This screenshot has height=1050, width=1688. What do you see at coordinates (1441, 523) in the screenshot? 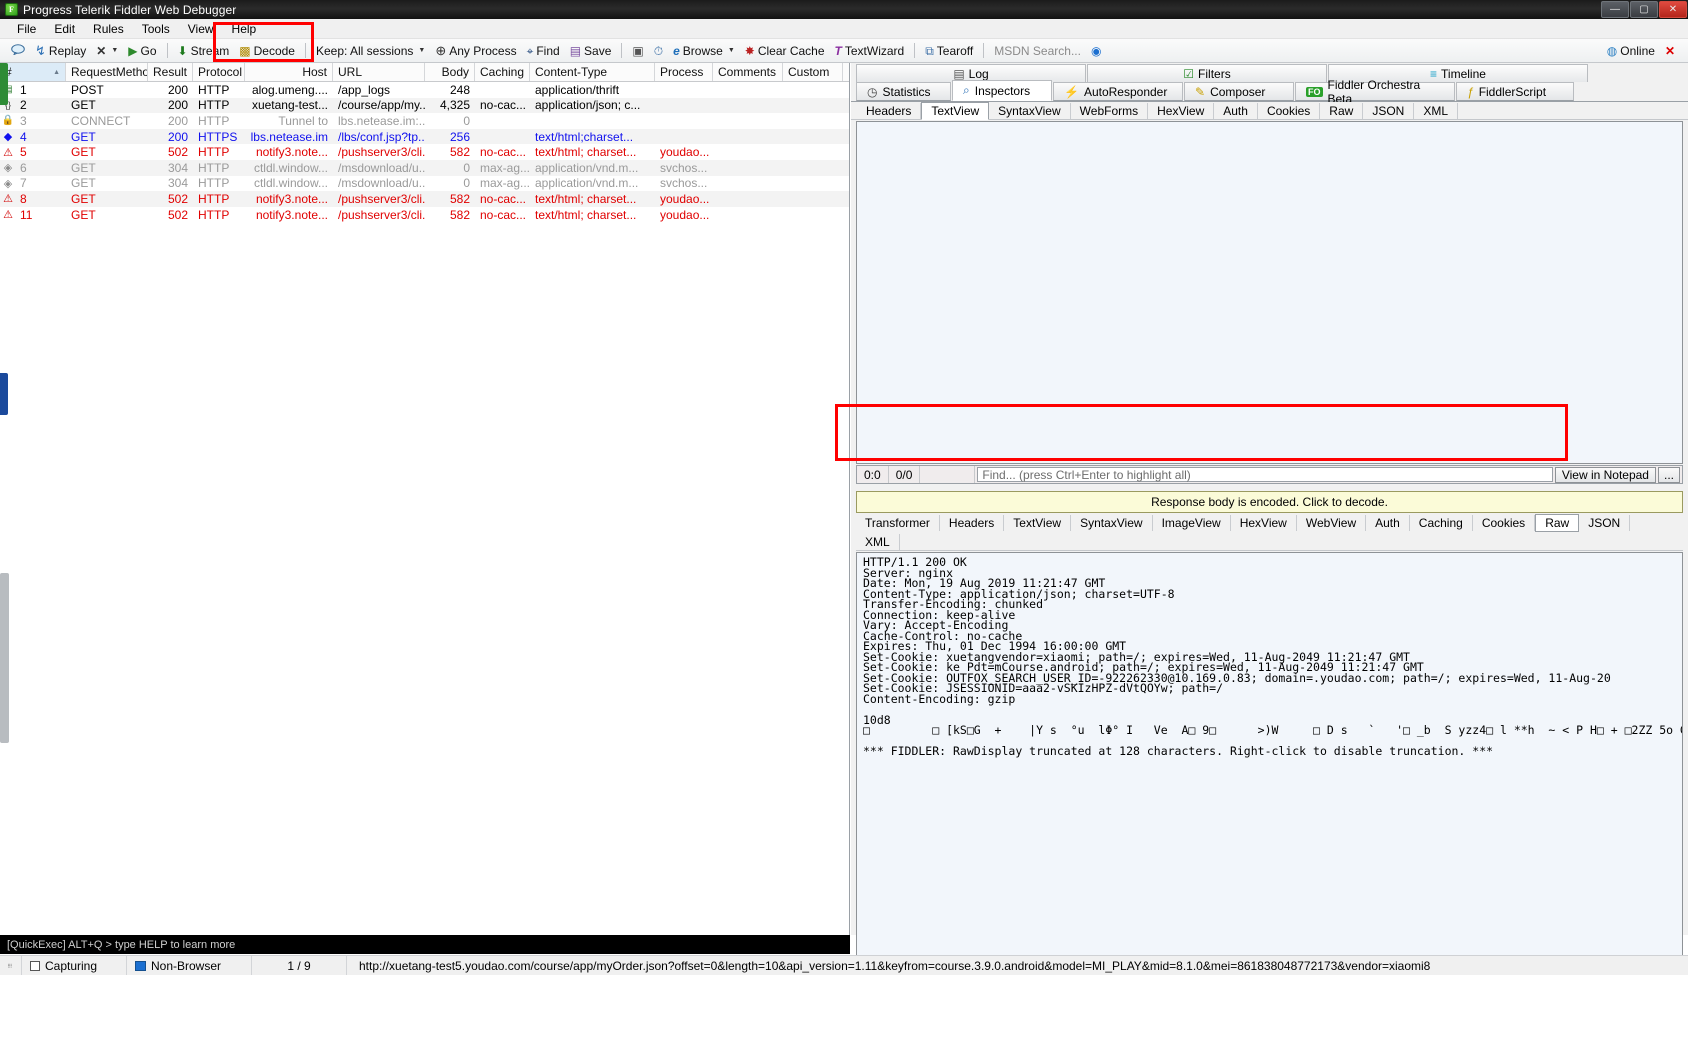
I see `response-tab-caching: Caching` at bounding box center [1441, 523].